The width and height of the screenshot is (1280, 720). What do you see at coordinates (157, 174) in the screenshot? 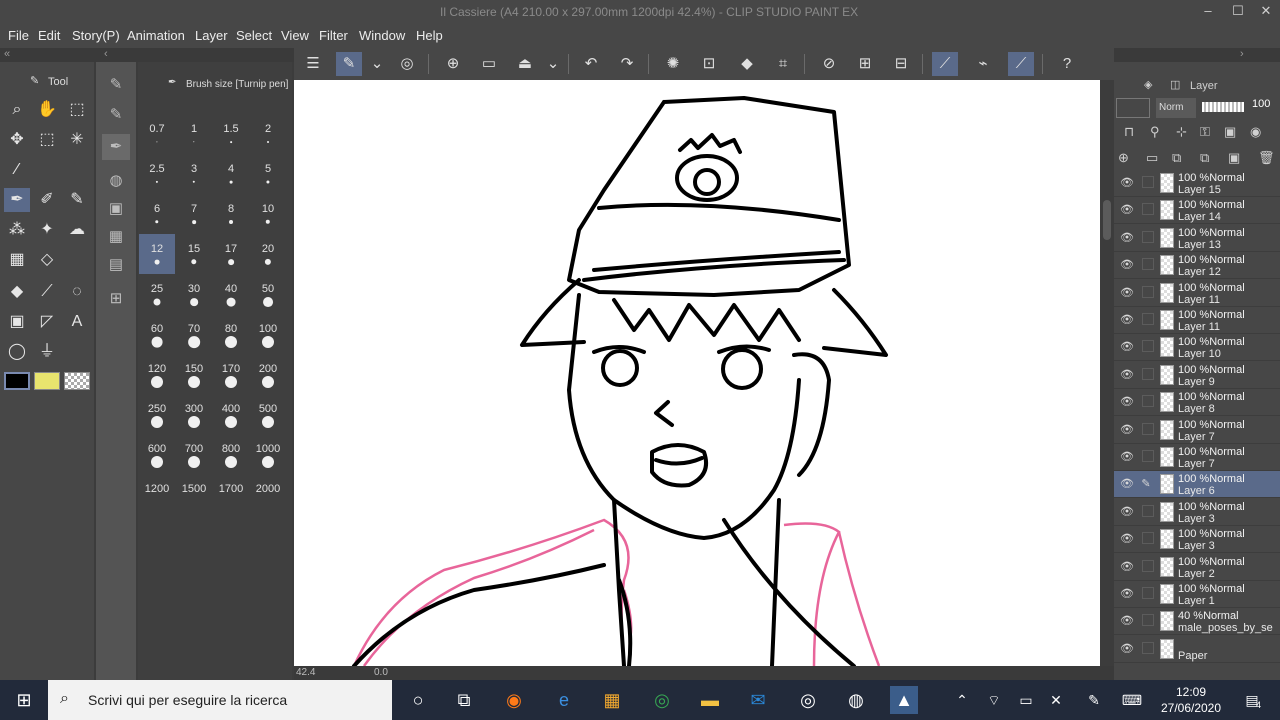
I see `brush-size-option: 2.5` at bounding box center [157, 174].